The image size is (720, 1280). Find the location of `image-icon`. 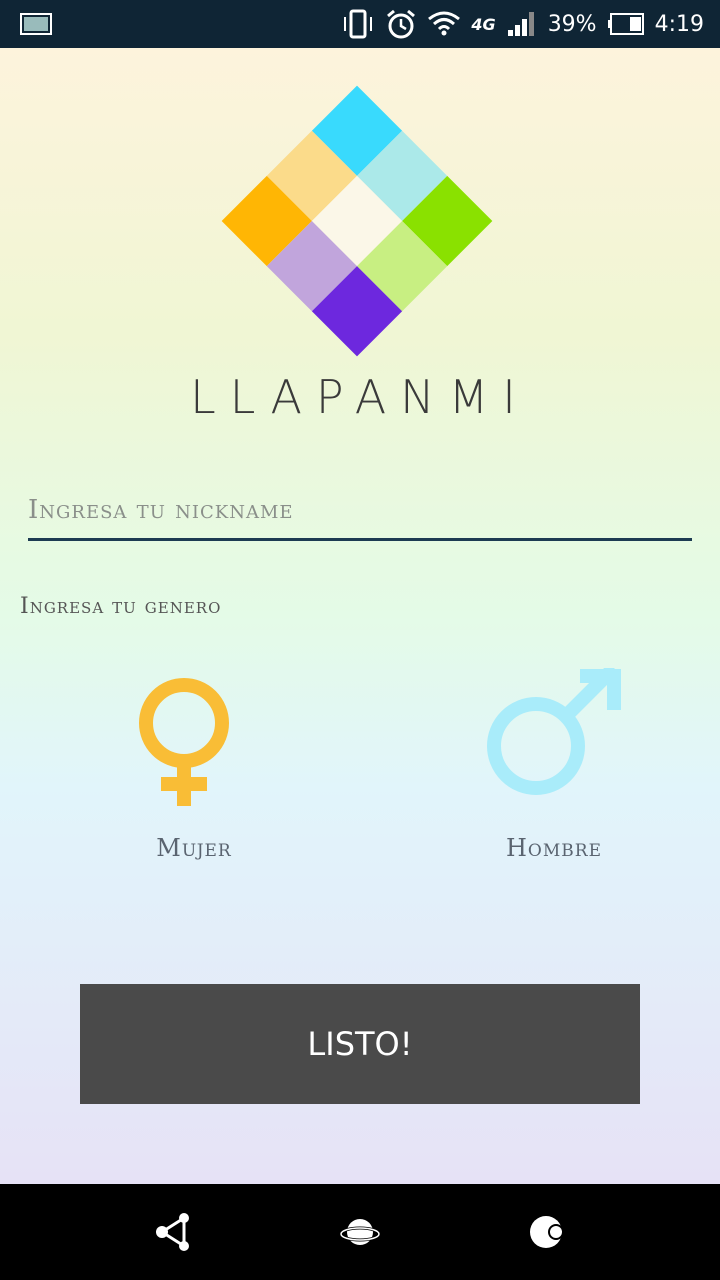

image-icon is located at coordinates (36, 24).